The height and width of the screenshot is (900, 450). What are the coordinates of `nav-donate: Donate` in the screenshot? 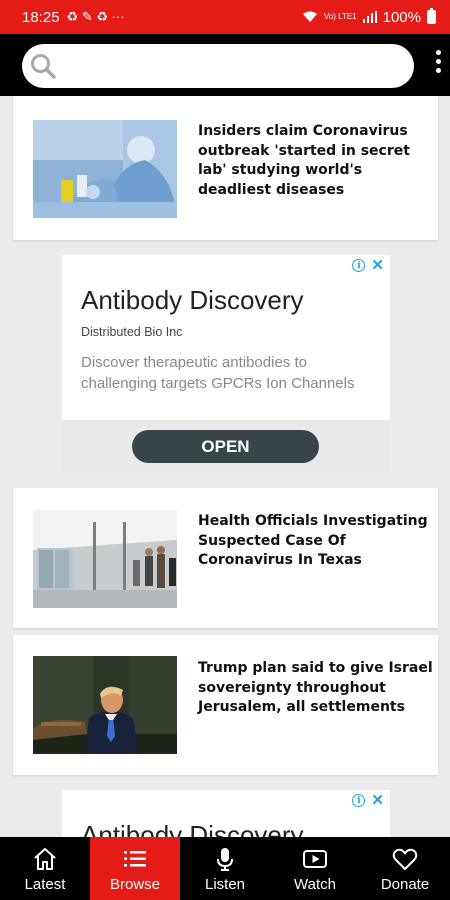 It's located at (405, 868).